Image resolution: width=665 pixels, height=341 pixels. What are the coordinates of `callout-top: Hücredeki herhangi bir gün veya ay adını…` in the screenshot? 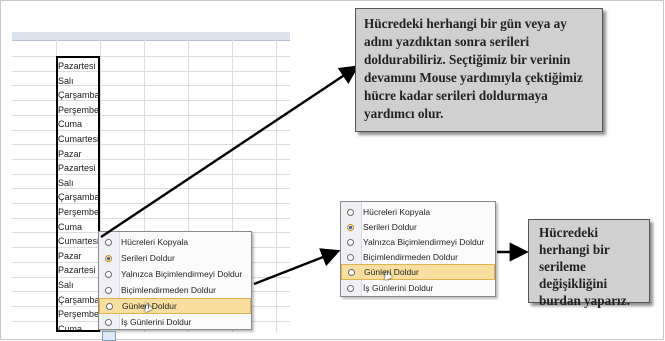 It's located at (479, 70).